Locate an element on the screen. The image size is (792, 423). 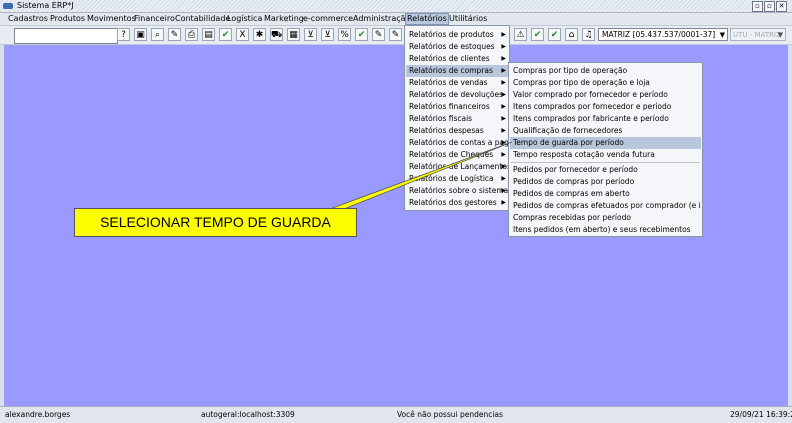
status-connection: autogeral:localhost:3309 is located at coordinates (248, 414).